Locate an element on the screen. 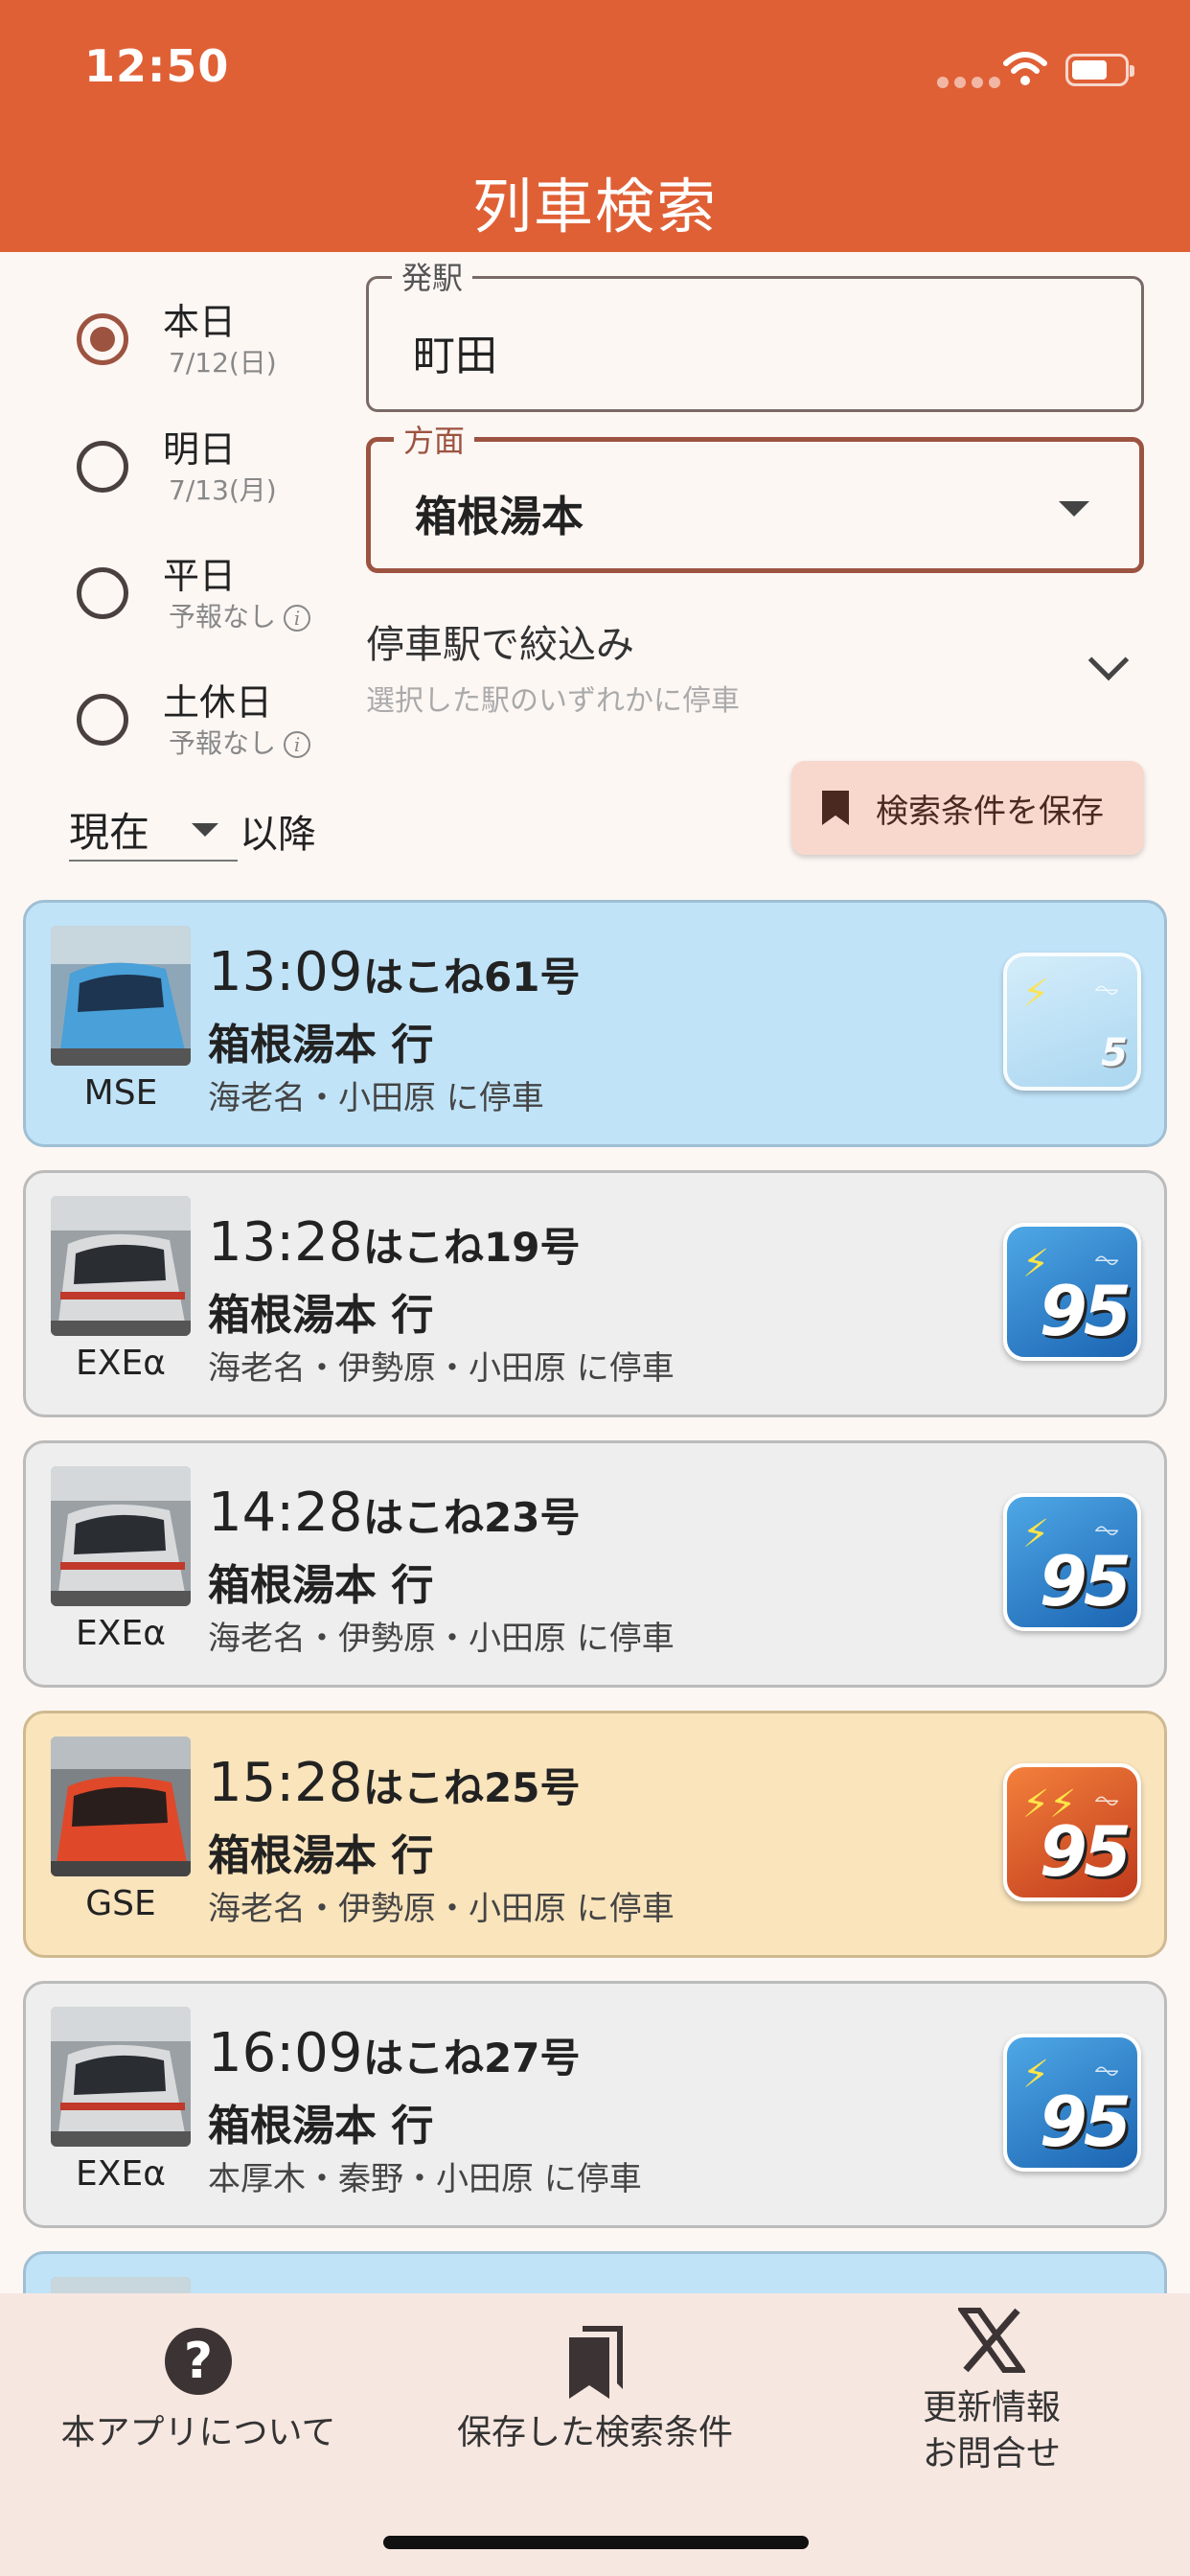  radio-weekday: 平日 予報なし i is located at coordinates (221, 599).